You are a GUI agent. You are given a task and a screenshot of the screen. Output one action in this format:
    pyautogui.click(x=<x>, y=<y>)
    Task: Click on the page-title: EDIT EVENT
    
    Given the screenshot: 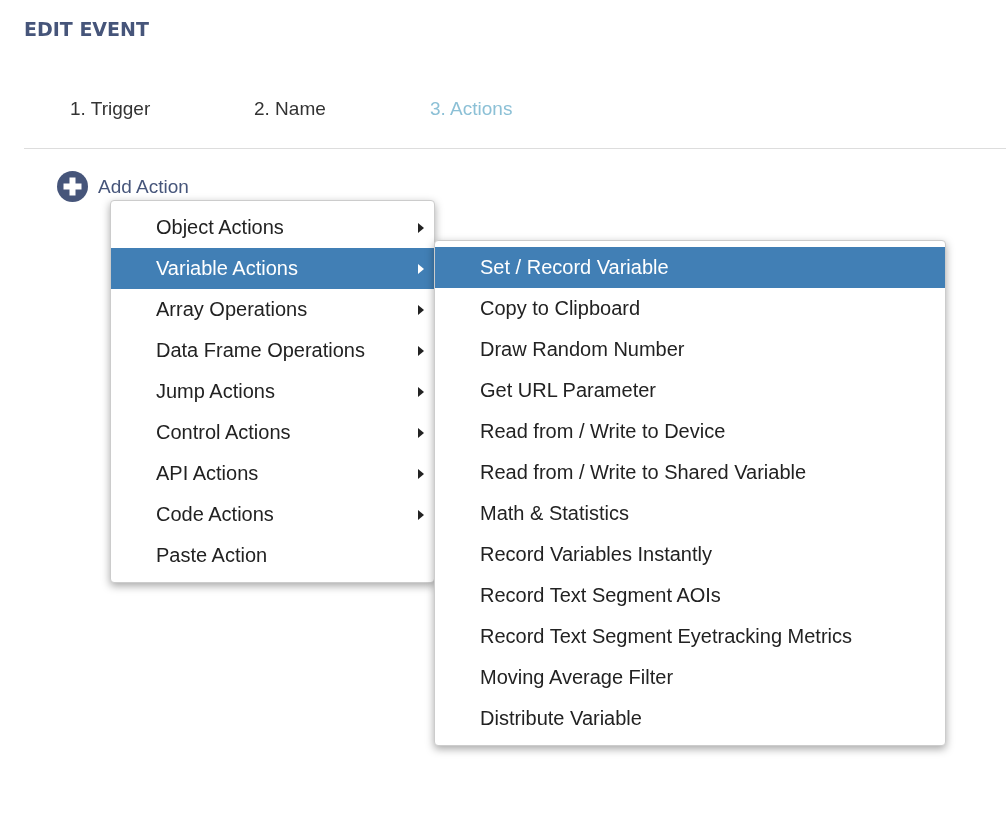 What is the action you would take?
    pyautogui.click(x=86, y=29)
    